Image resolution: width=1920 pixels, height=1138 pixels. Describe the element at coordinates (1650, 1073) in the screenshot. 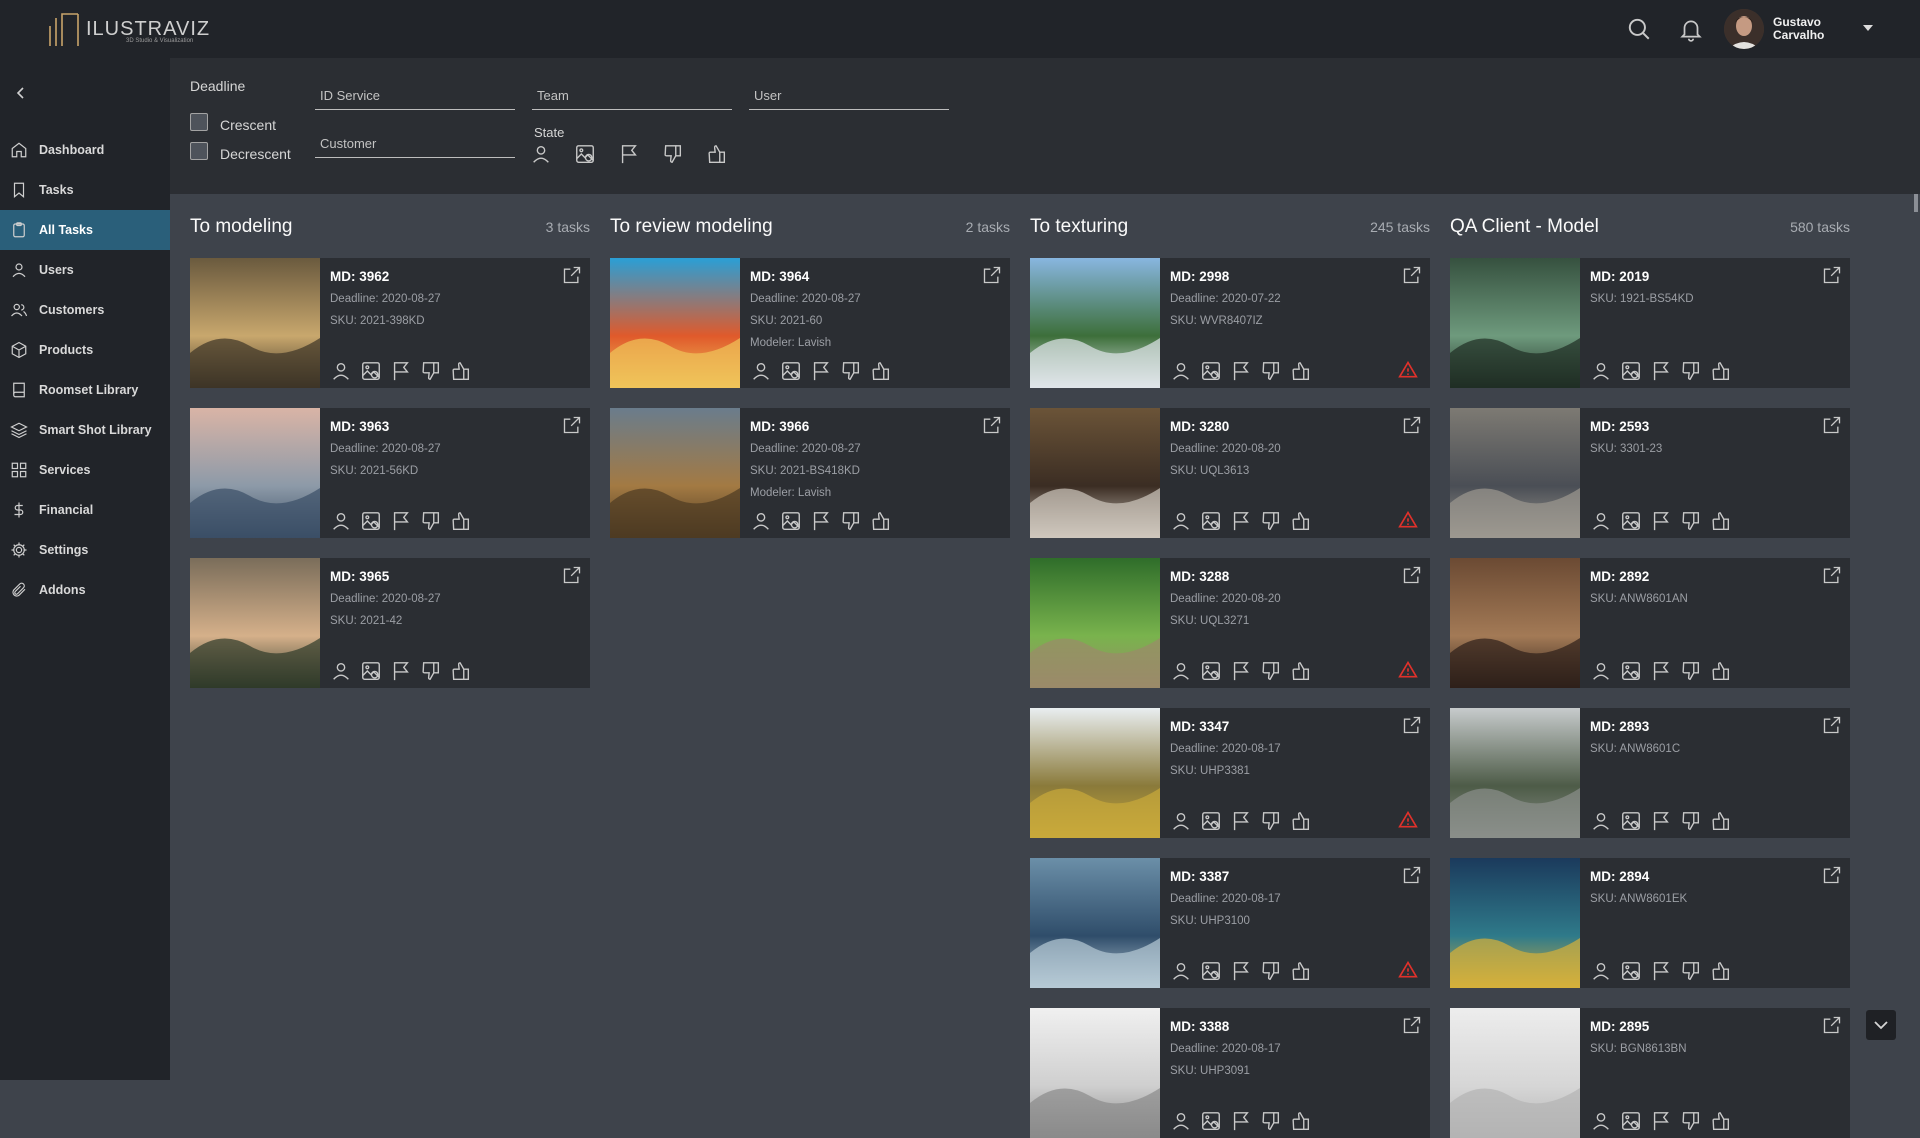

I see `task-card: MD: 2895 SKU: BGN8613BN` at that location.